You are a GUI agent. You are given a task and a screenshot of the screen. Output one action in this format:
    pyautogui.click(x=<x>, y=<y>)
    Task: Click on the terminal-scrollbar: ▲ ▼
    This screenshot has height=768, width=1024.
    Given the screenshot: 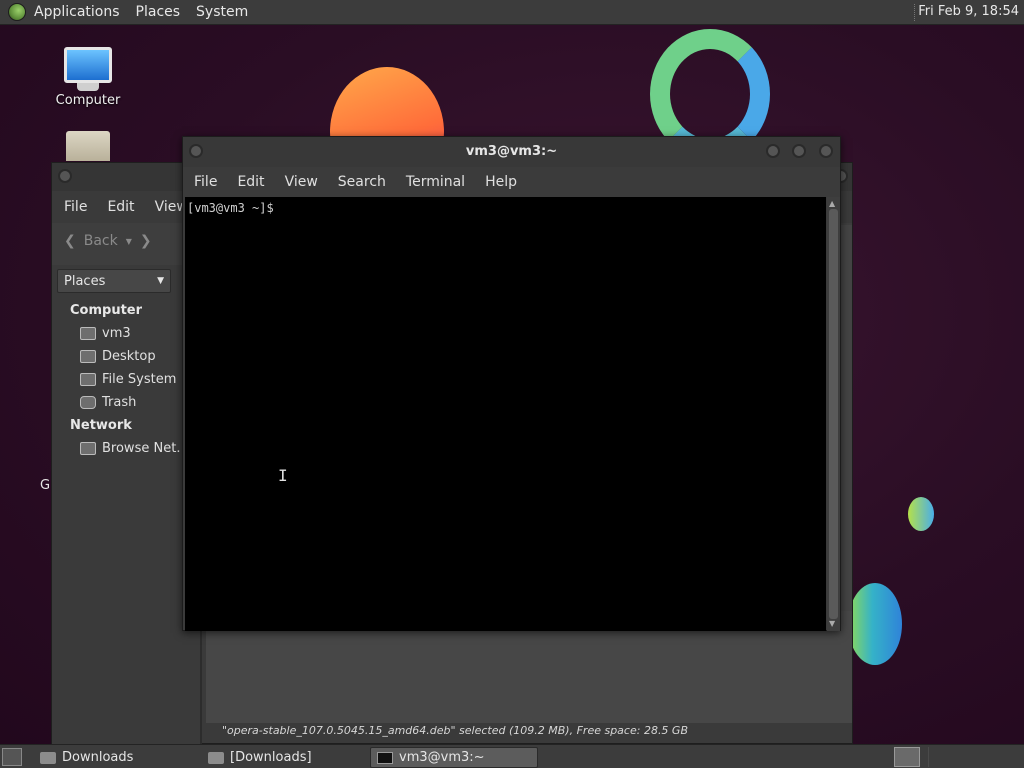 What is the action you would take?
    pyautogui.click(x=833, y=414)
    